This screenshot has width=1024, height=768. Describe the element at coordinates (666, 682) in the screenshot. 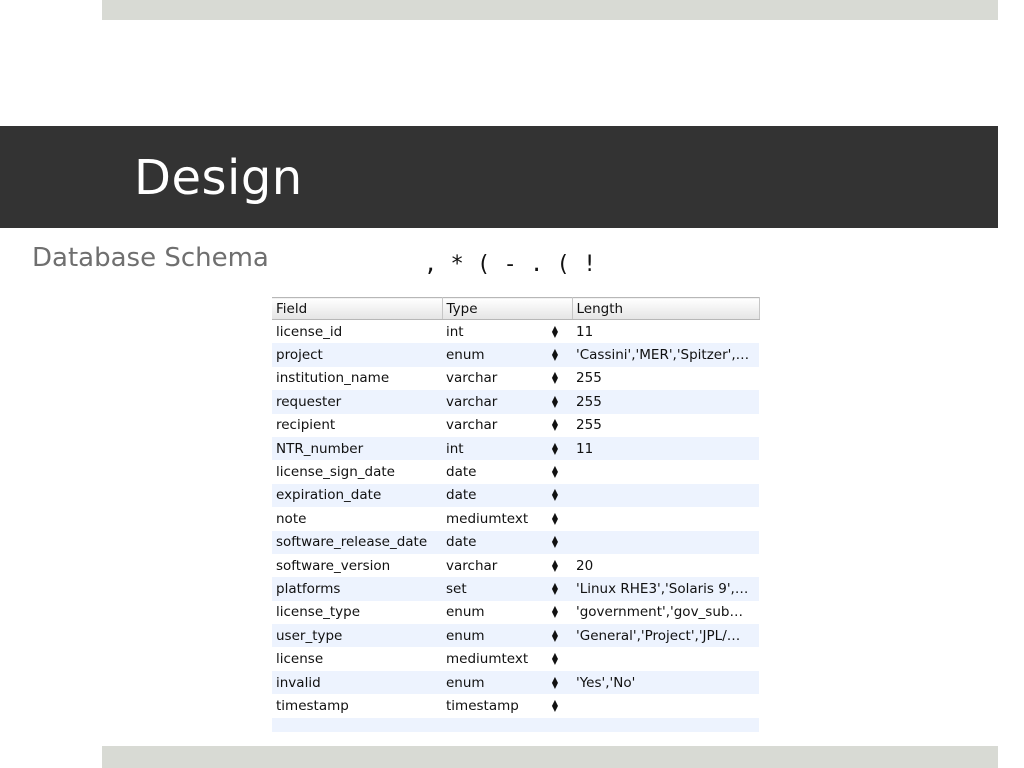

I see `field-length-cell: 'Yes','No'` at that location.